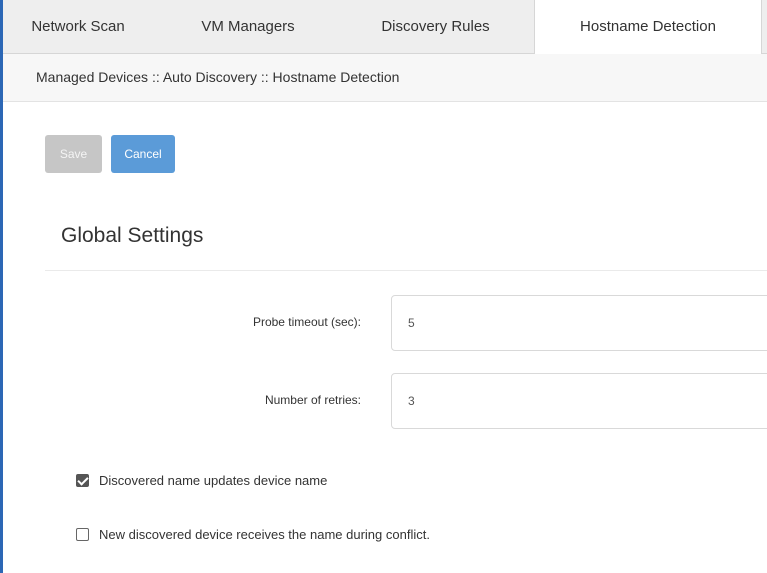 This screenshot has width=767, height=573. Describe the element at coordinates (248, 26) in the screenshot. I see `tab-vm-managers: VM Managers` at that location.